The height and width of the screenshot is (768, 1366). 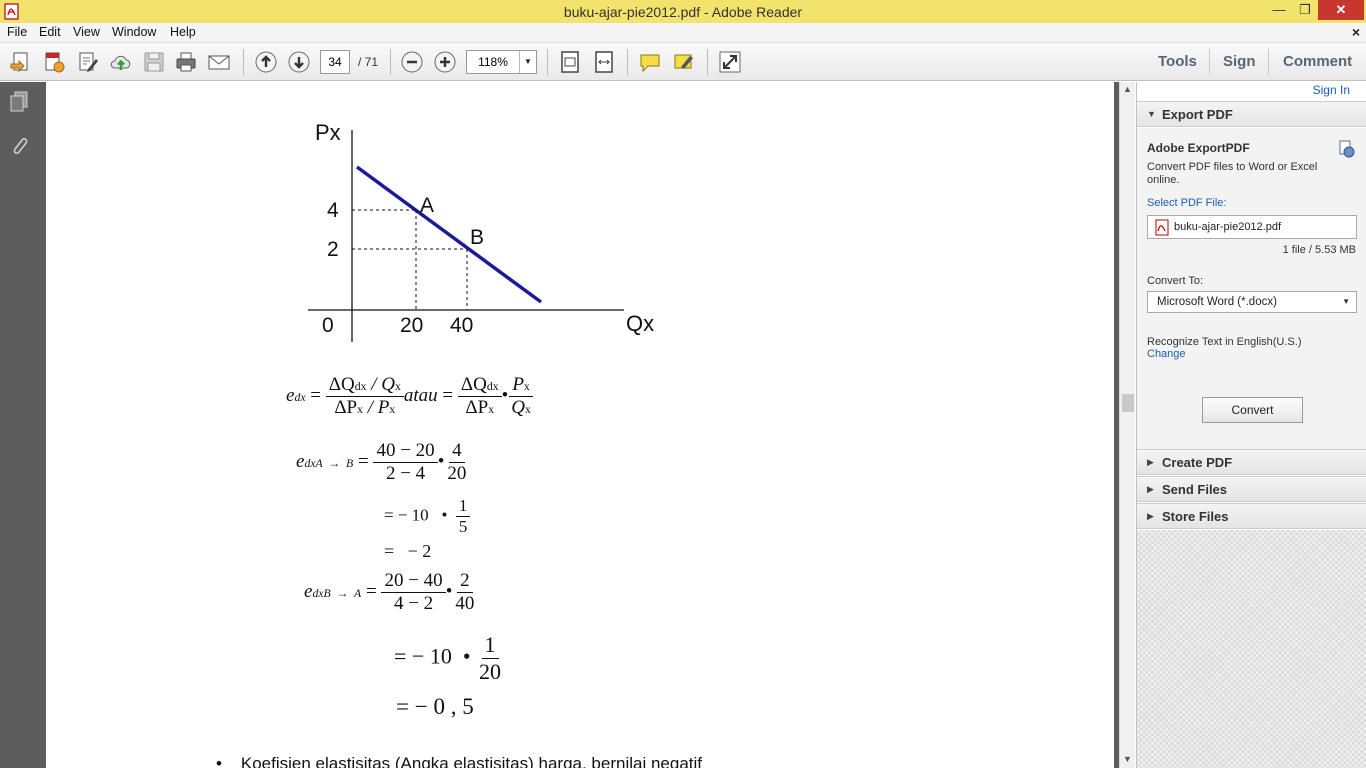 I want to click on scroll-down-icon: ▼, so click(x=1127, y=759).